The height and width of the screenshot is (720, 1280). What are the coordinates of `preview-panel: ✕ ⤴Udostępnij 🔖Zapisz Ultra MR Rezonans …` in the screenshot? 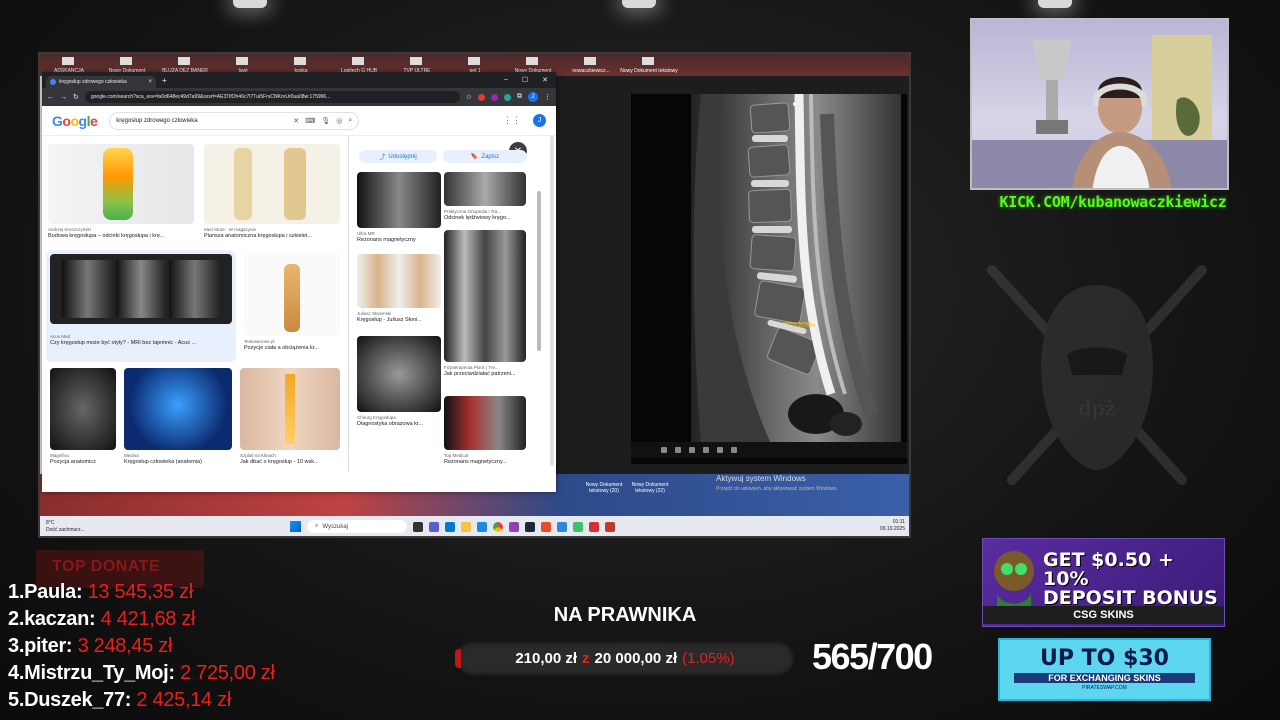 It's located at (448, 304).